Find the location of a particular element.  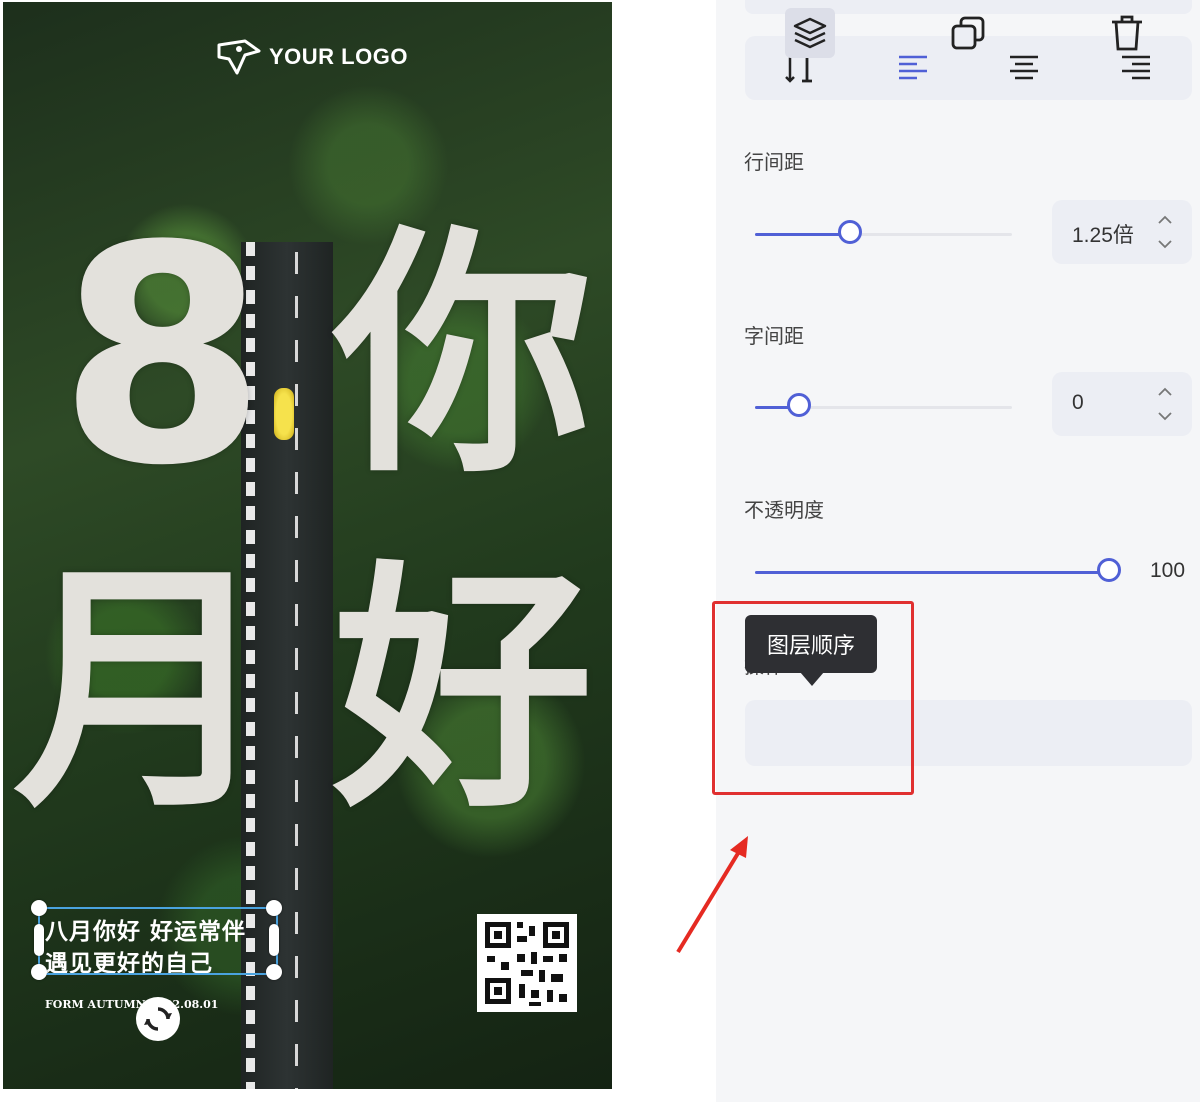

logo-text: YOUR LOGO is located at coordinates (338, 56).